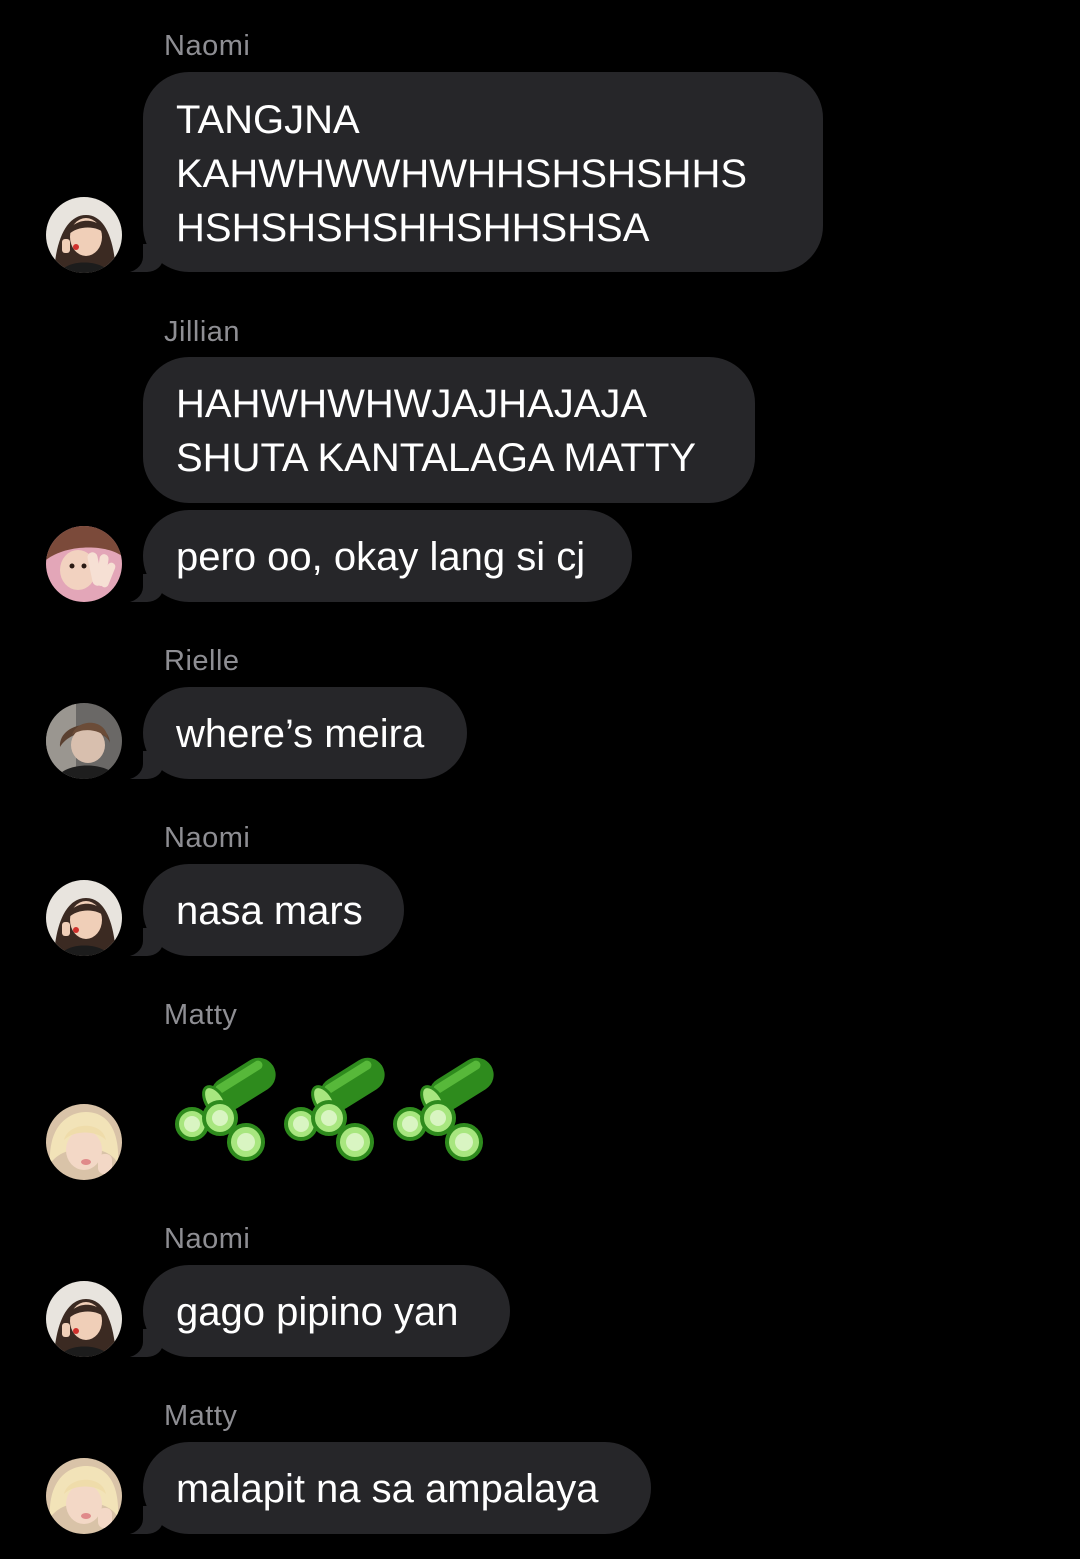 The width and height of the screenshot is (1080, 1559). I want to click on avatar-rielle, so click(84, 741).